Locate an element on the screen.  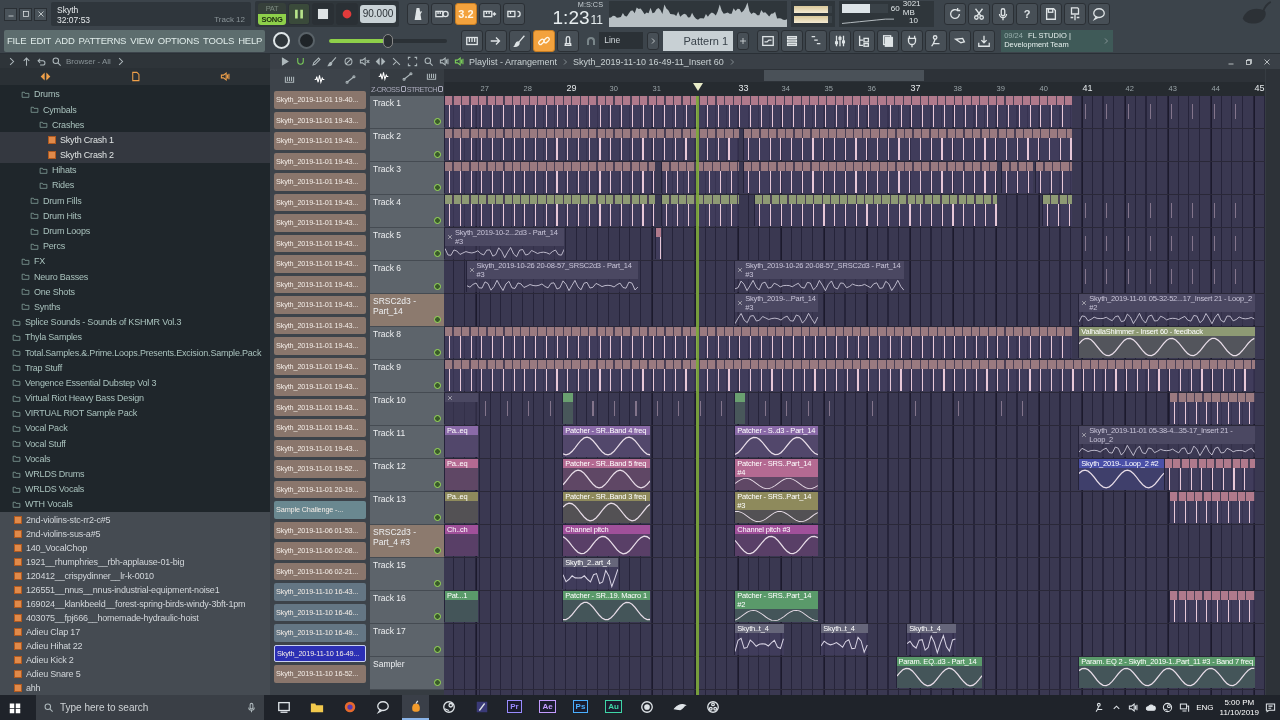
language-indicator: ENG is located at coordinates (1205, 707).